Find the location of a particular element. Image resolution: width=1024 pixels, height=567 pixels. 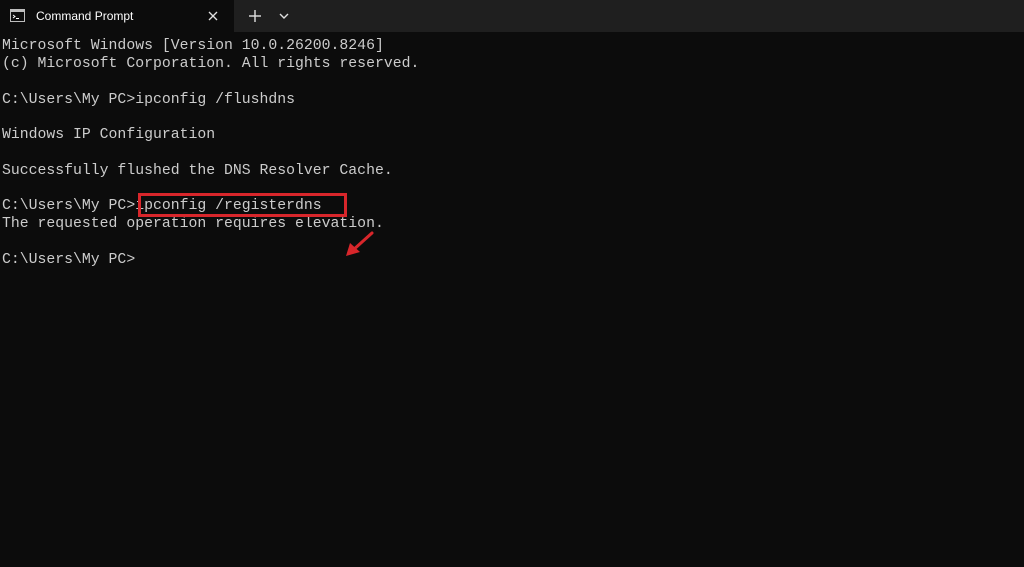

close-icon is located at coordinates (213, 16).